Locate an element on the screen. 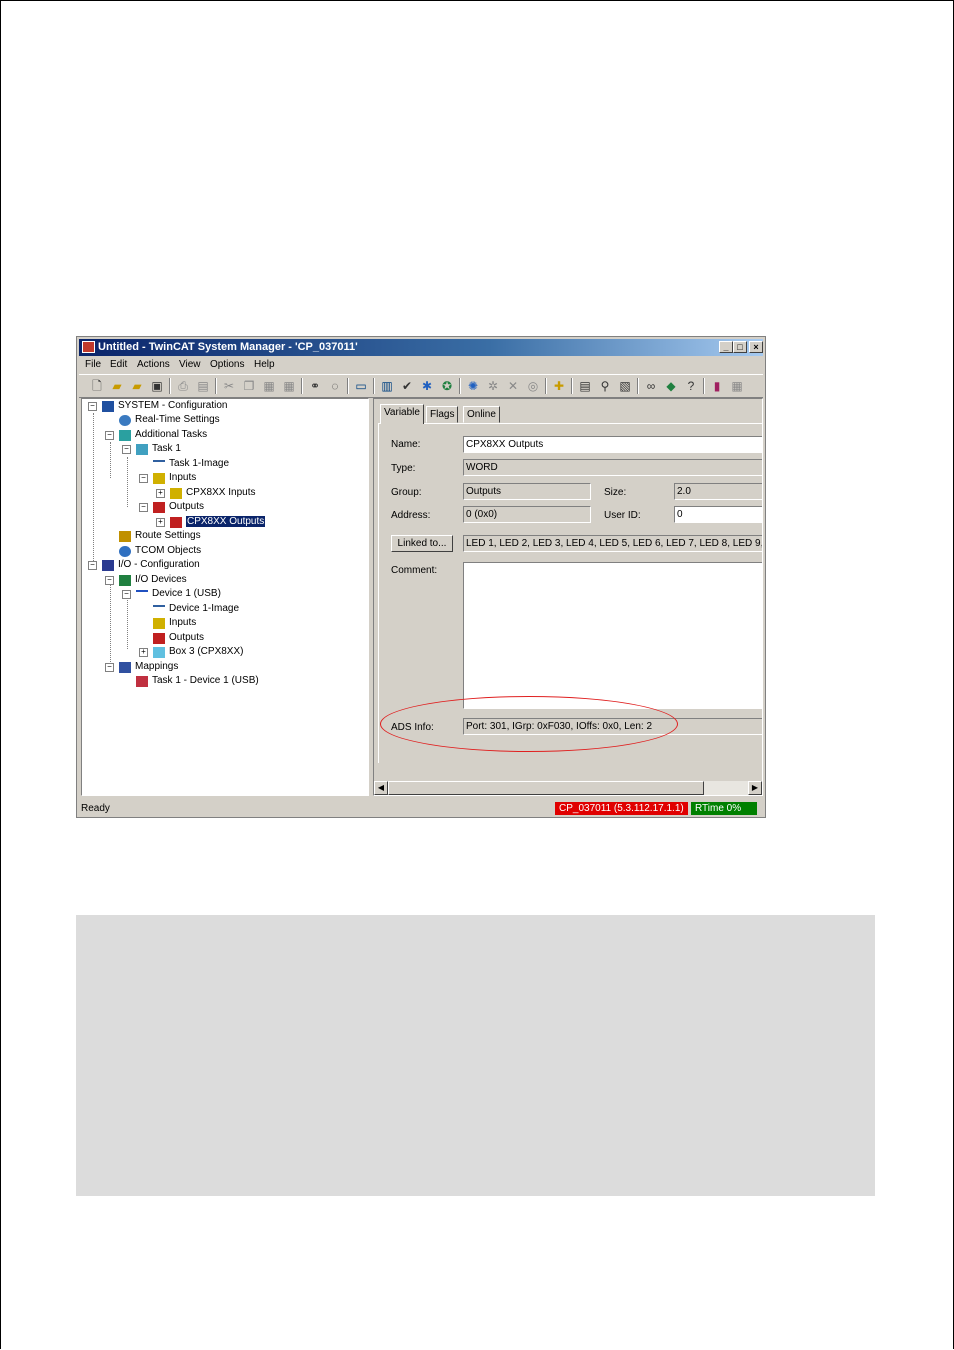 The image size is (954, 1350). set-icon: ✪ is located at coordinates (447, 386).